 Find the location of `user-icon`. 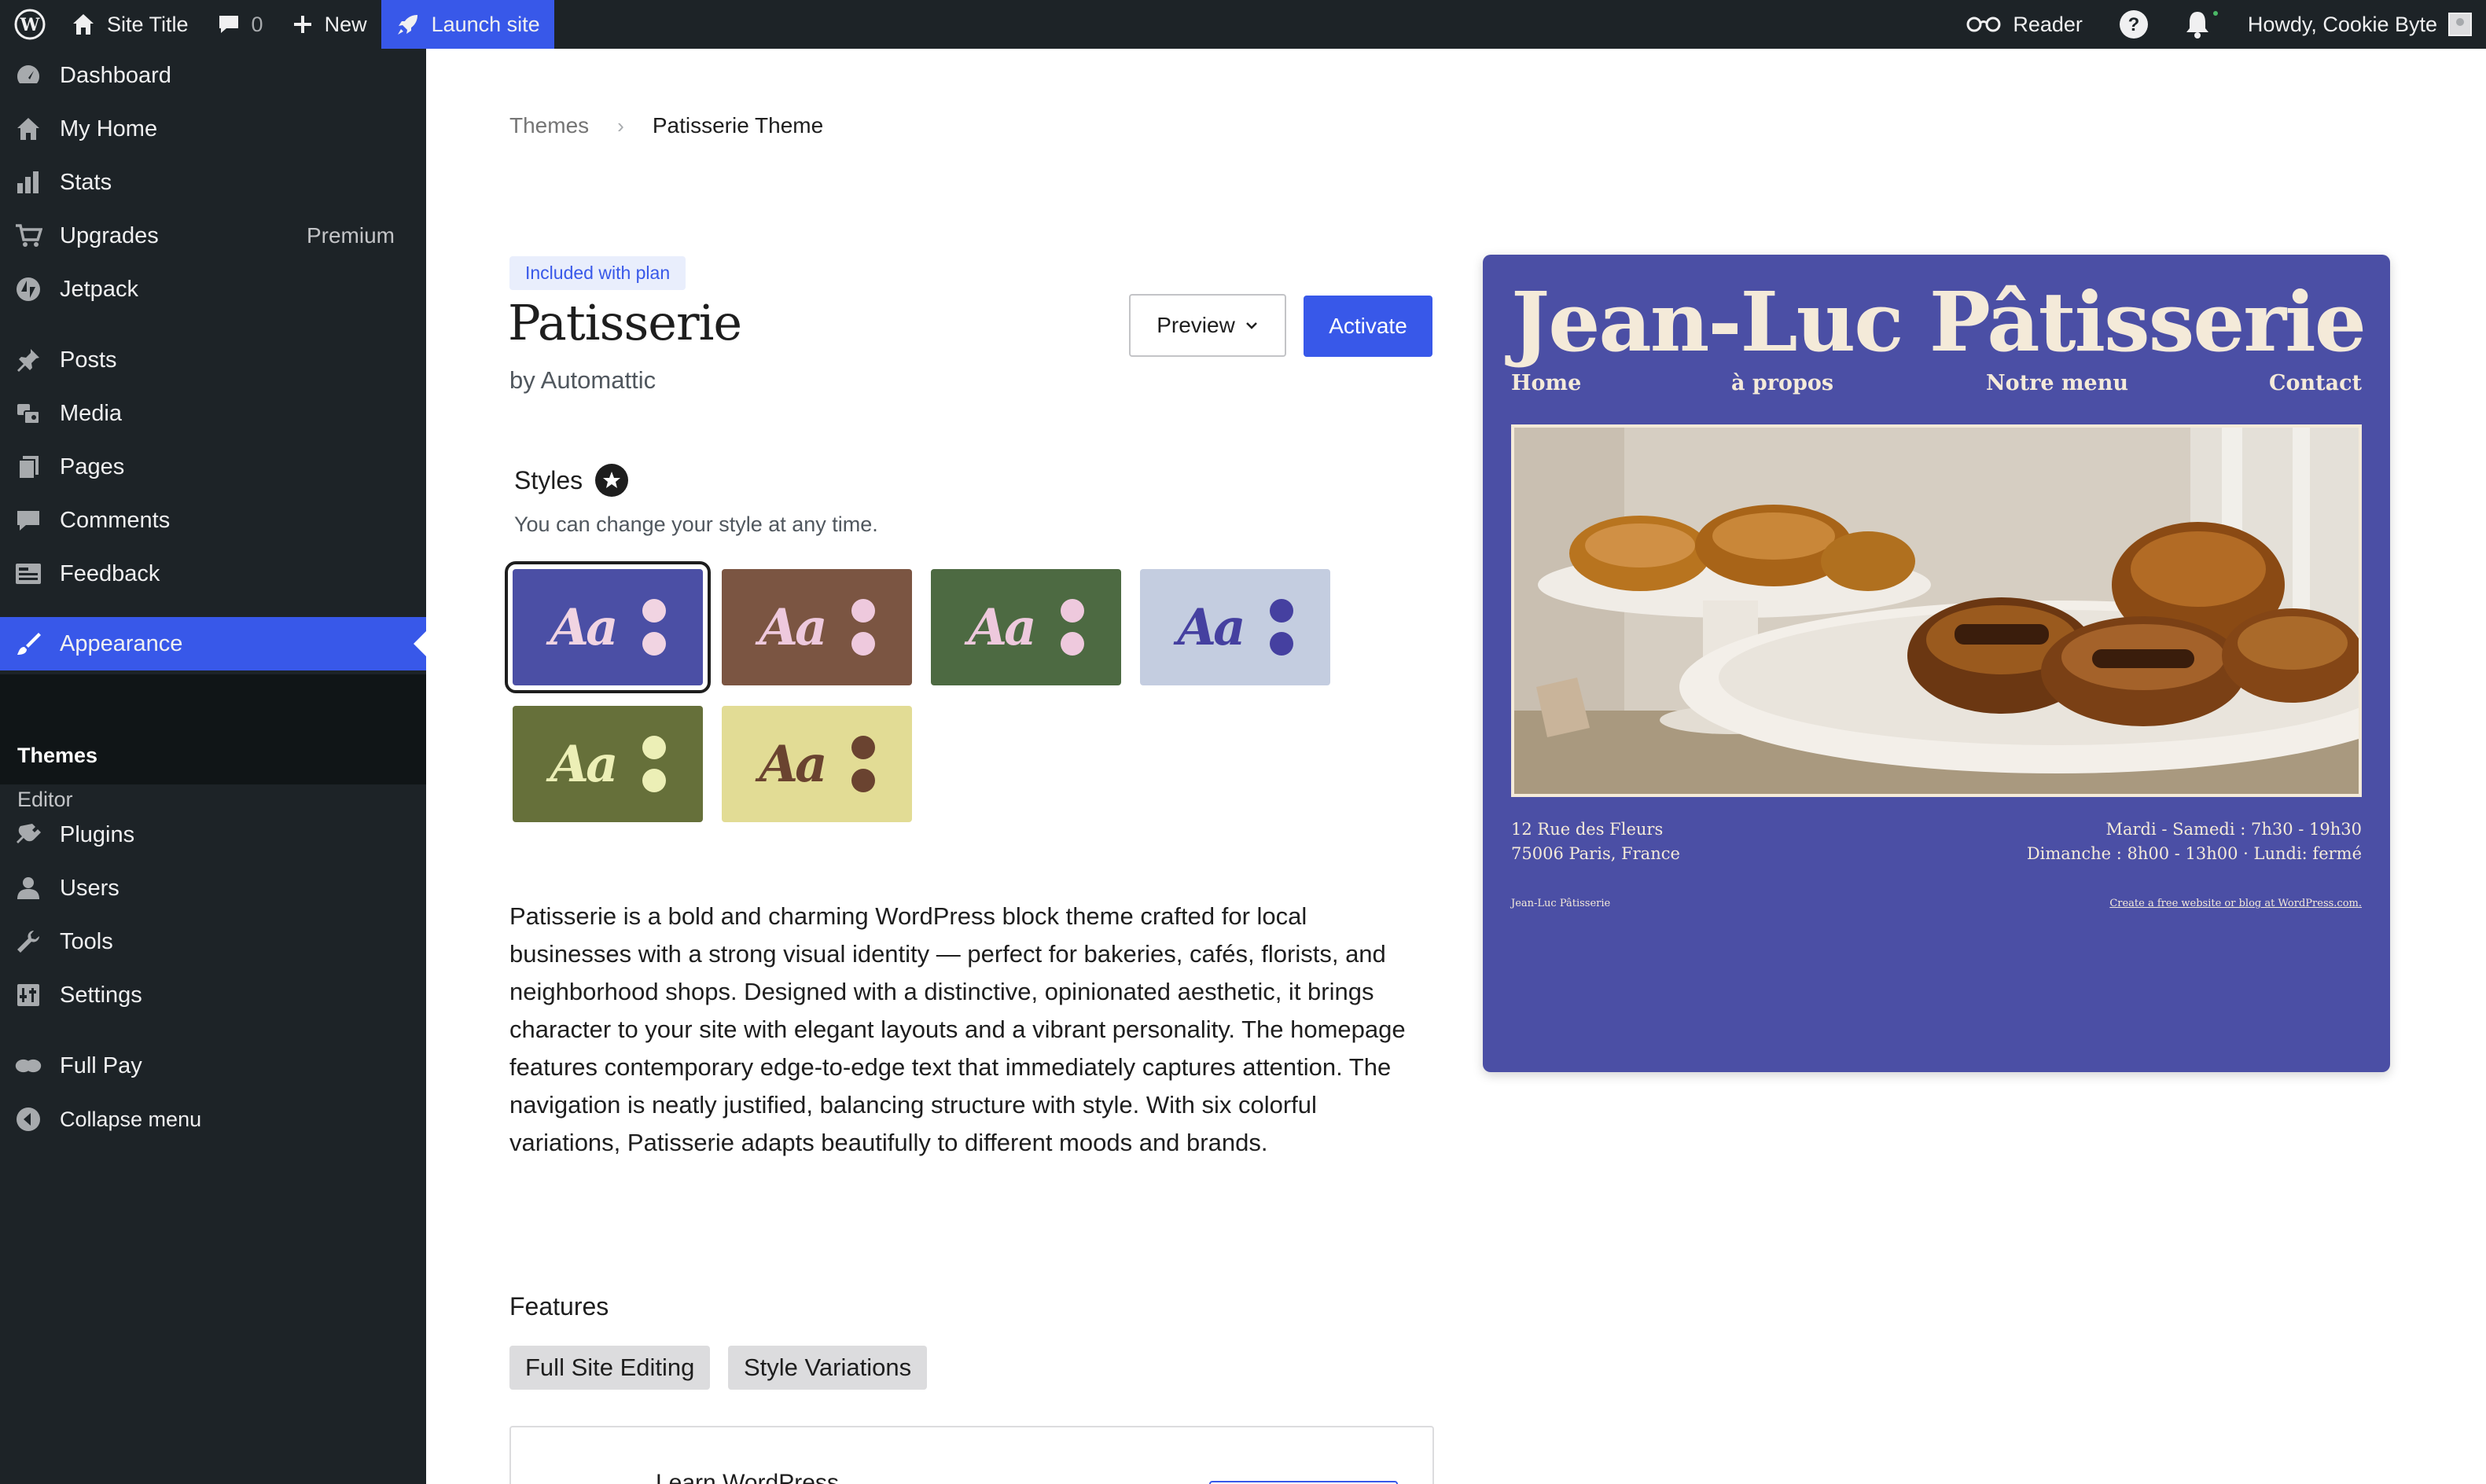

user-icon is located at coordinates (28, 888).